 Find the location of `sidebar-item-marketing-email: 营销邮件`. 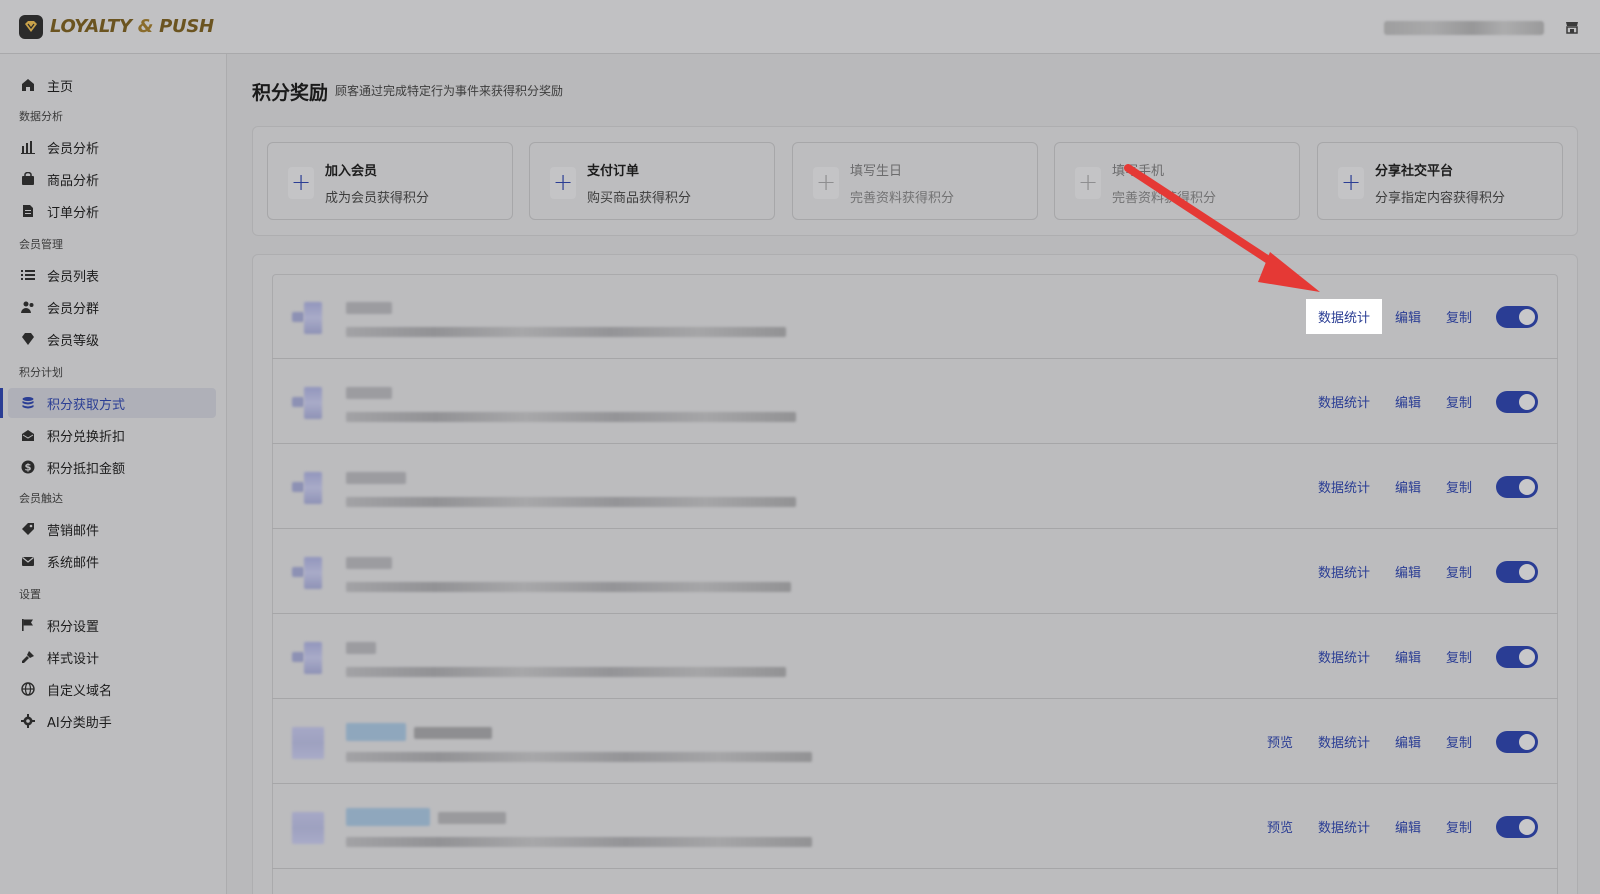

sidebar-item-marketing-email: 营销邮件 is located at coordinates (112, 529).